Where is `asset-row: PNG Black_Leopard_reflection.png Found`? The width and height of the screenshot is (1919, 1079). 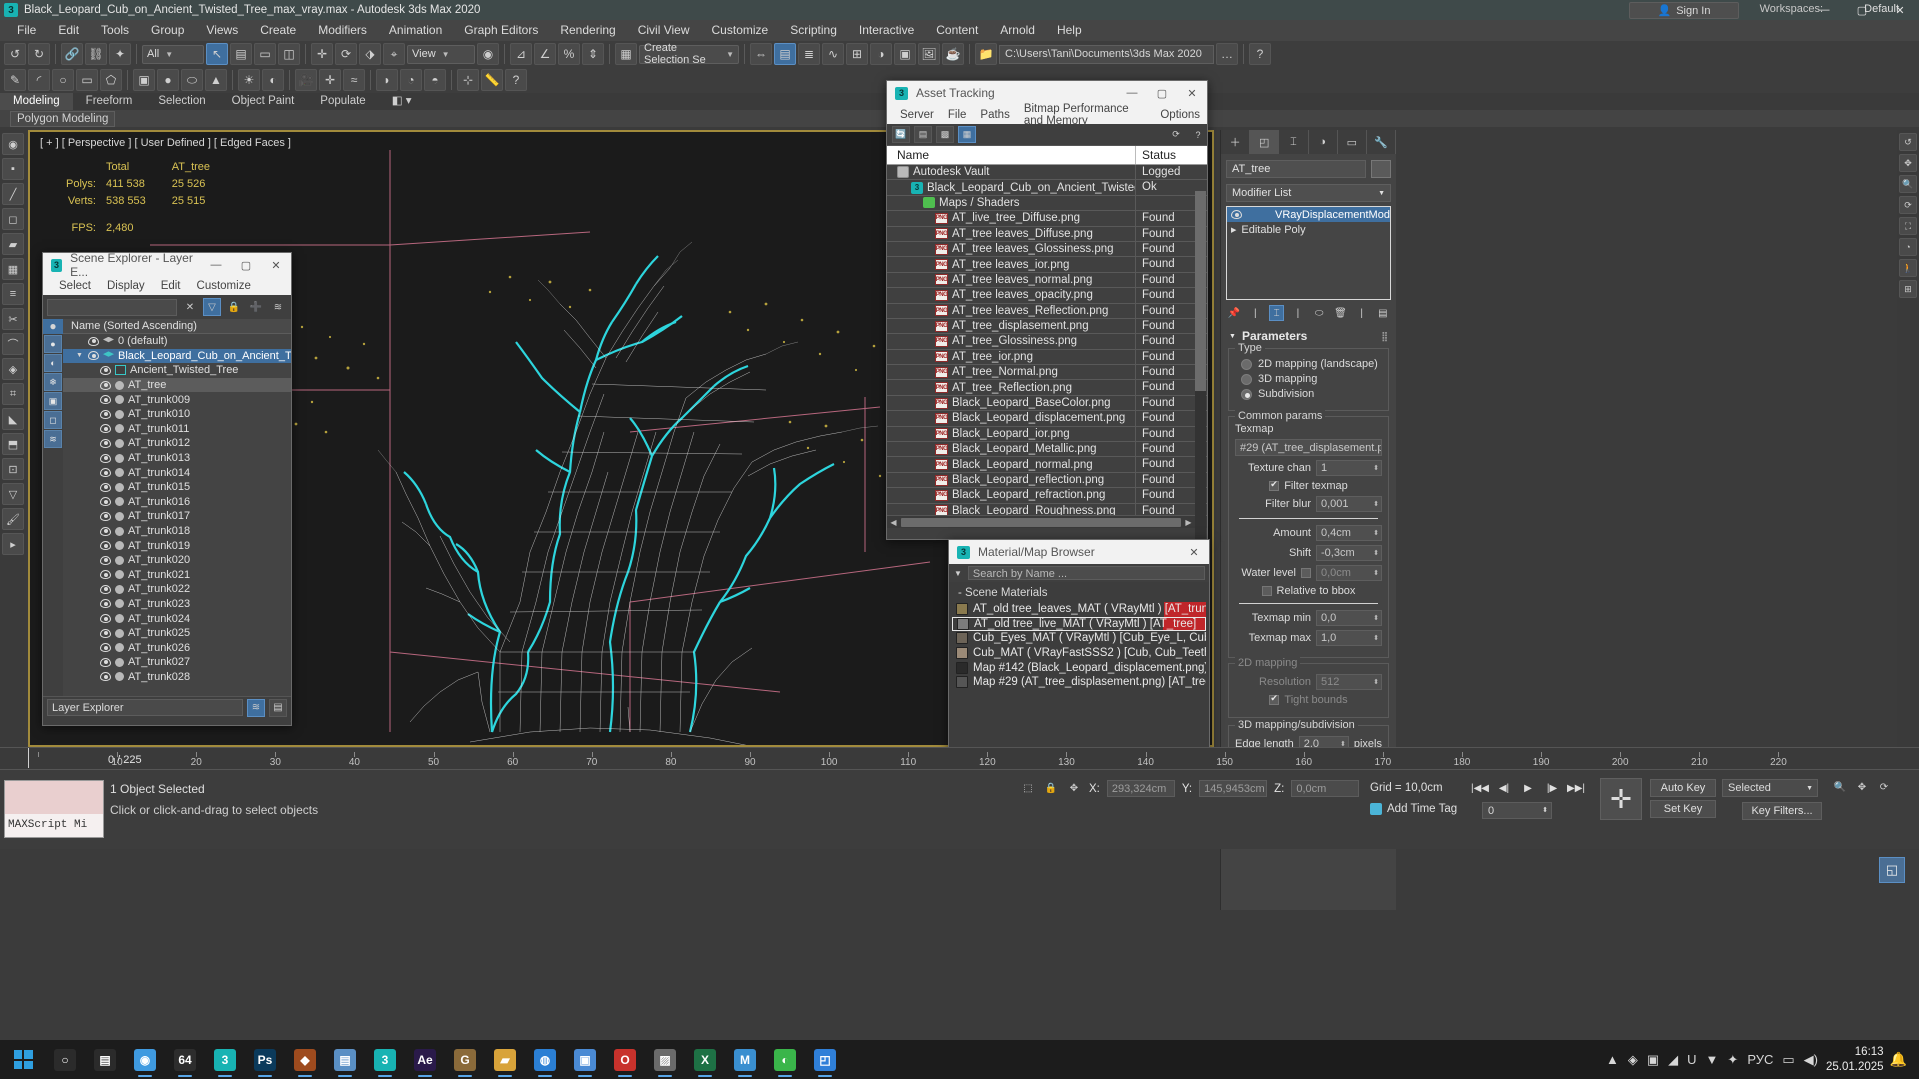
asset-row: PNG Black_Leopard_reflection.png Found is located at coordinates (1047, 480).